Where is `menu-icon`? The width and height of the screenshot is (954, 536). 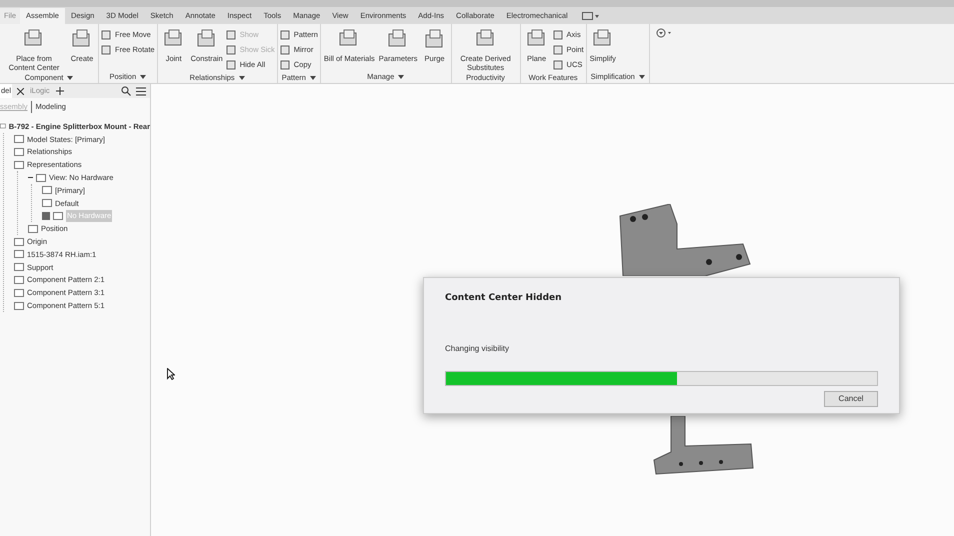 menu-icon is located at coordinates (141, 91).